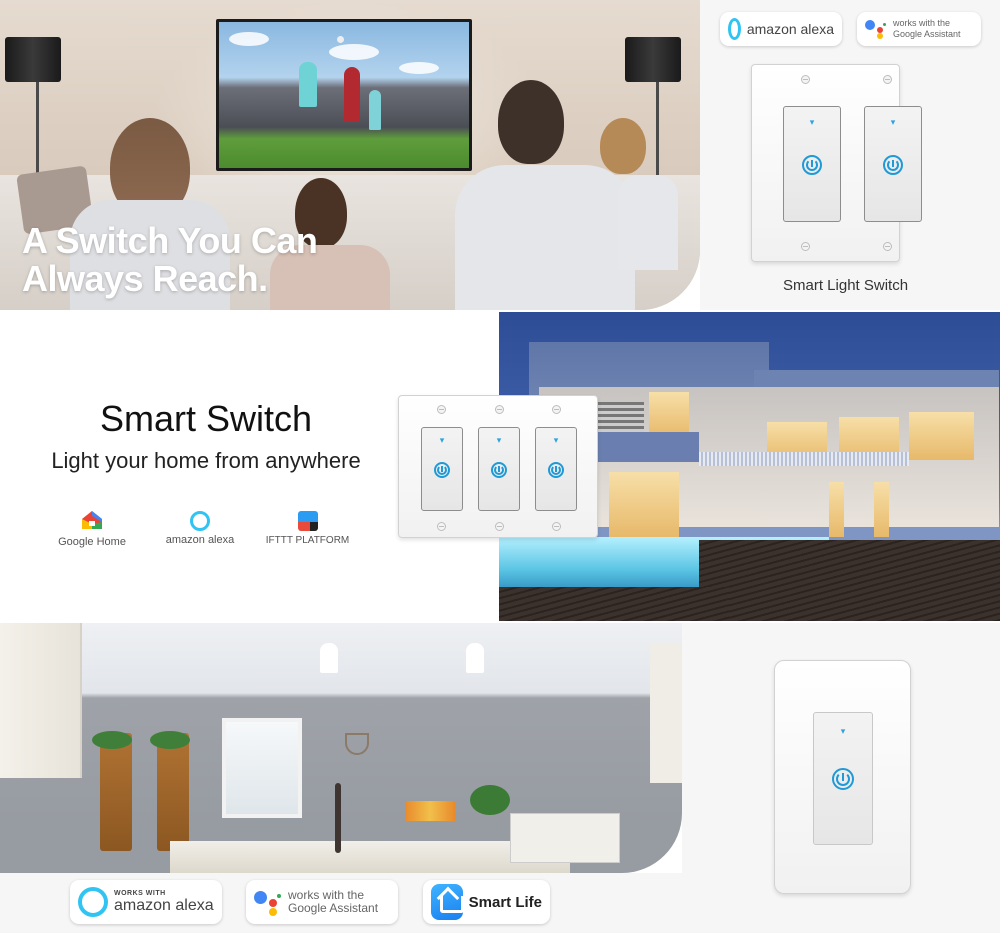  What do you see at coordinates (307, 521) in the screenshot?
I see `ifttt-icon` at bounding box center [307, 521].